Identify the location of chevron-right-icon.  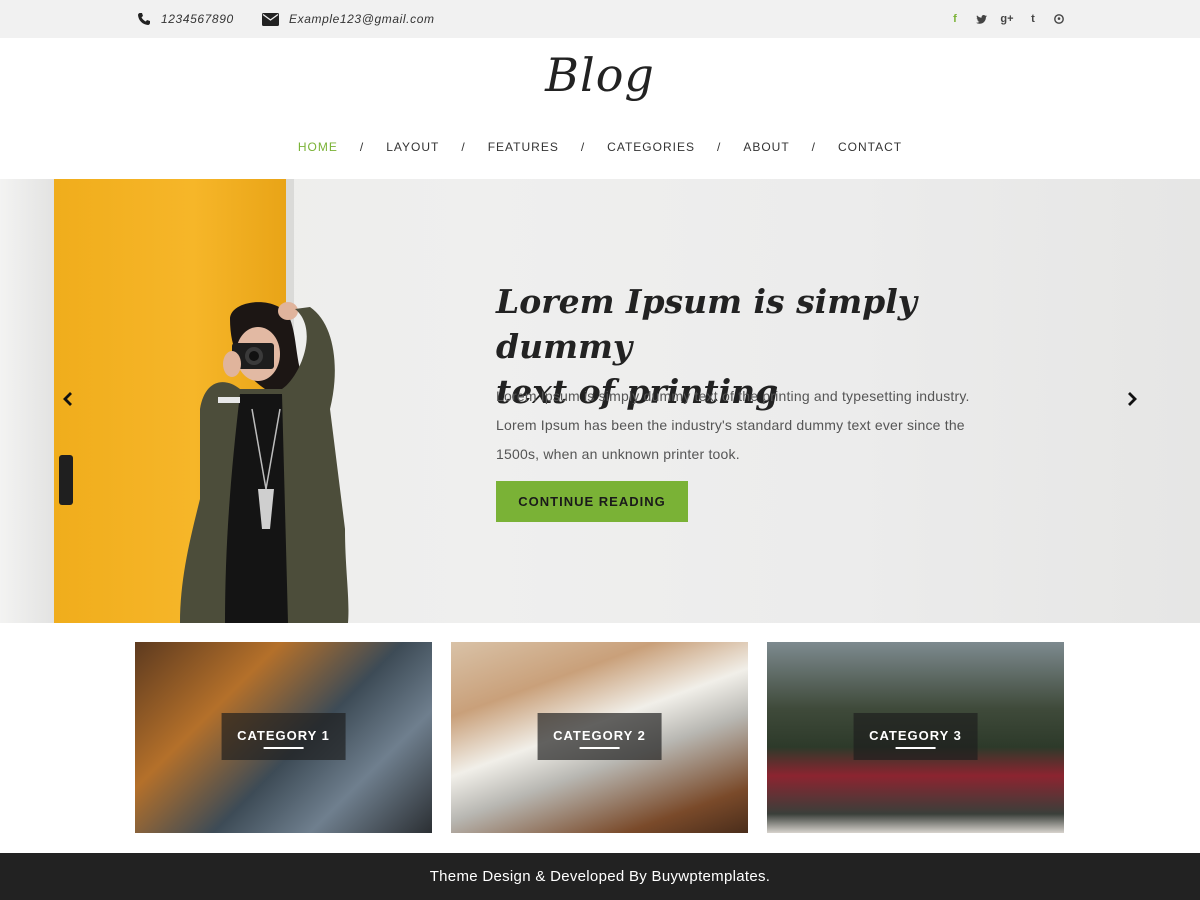
(1132, 399).